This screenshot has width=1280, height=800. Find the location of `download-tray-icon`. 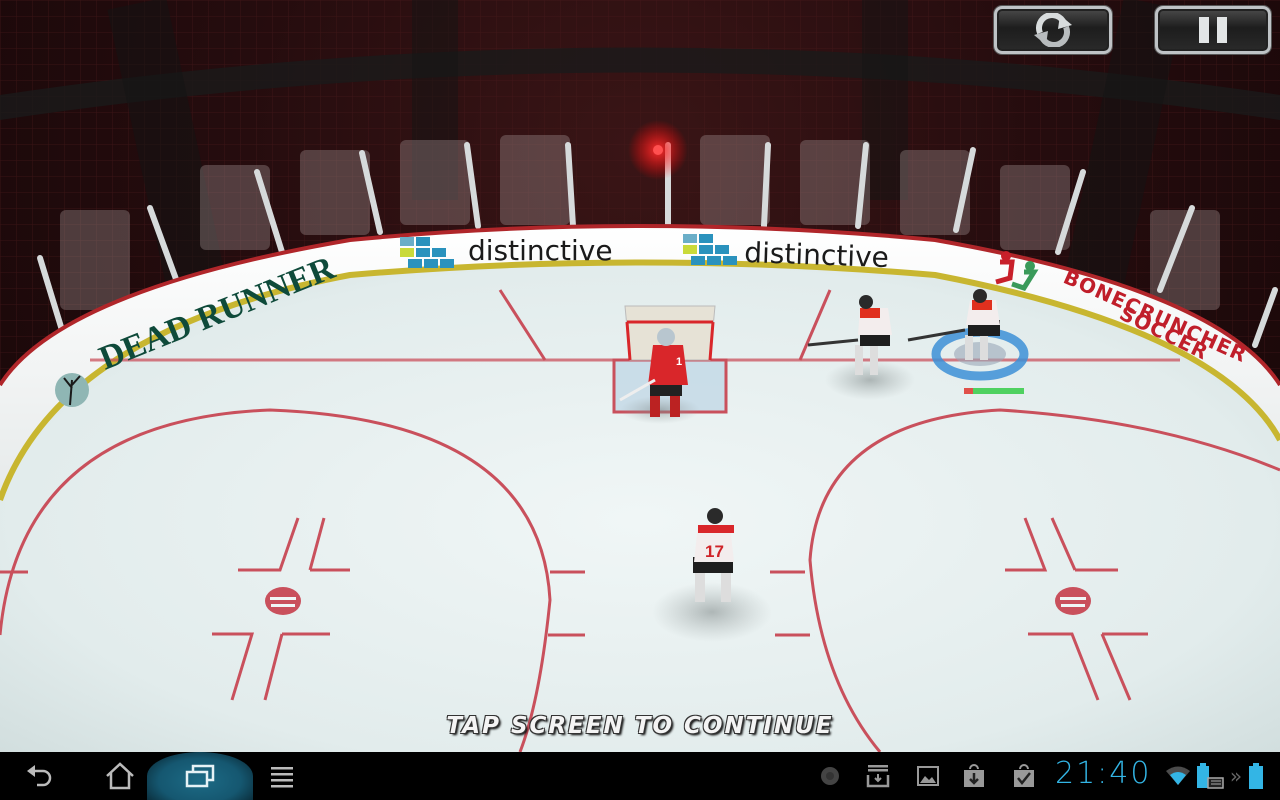

download-tray-icon is located at coordinates (878, 776).